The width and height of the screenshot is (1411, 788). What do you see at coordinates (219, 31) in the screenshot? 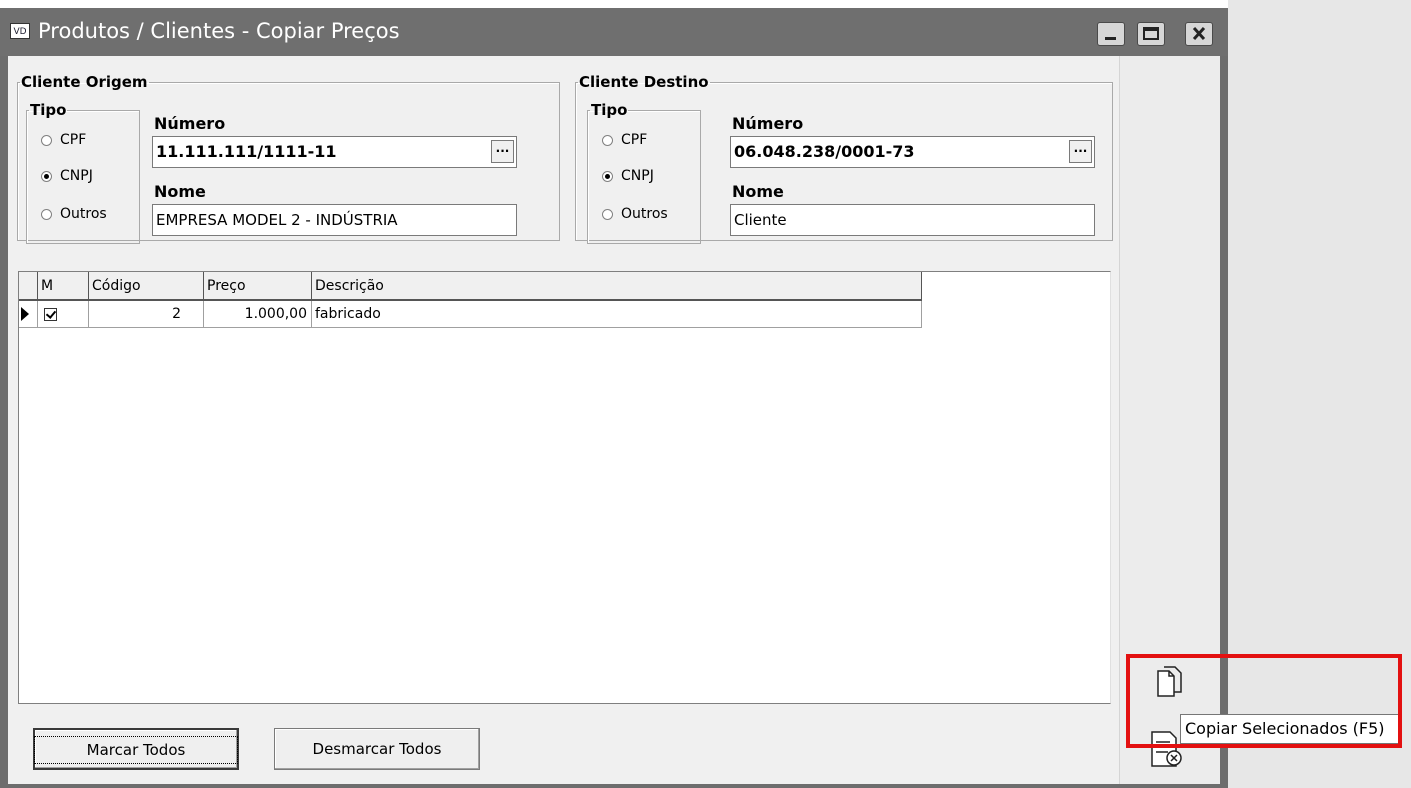
I see `window-title: Produtos / Clientes - Copiar Preços` at bounding box center [219, 31].